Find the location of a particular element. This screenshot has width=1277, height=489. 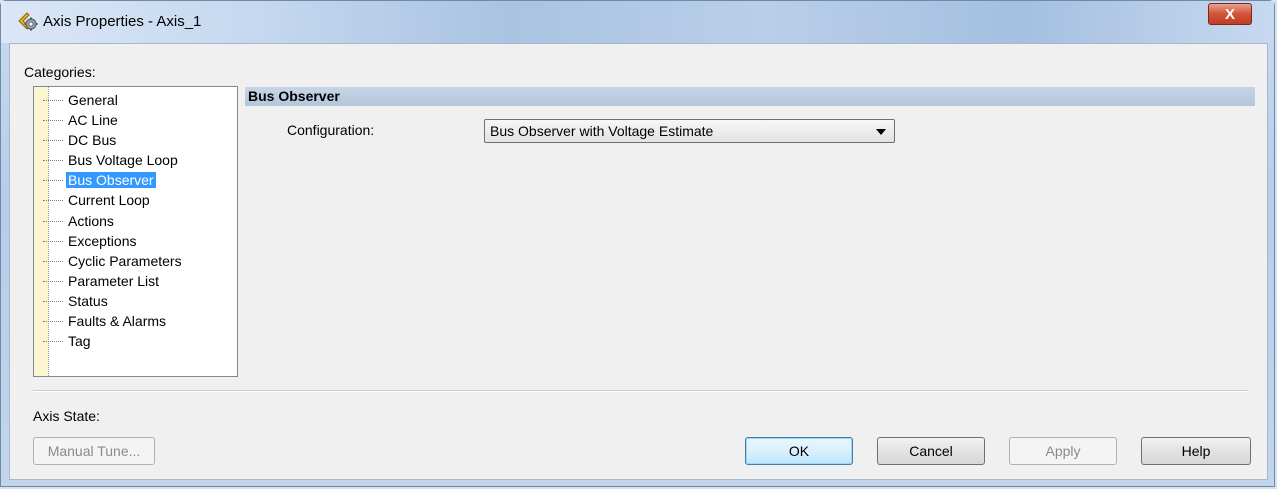

tree-item-exceptions: Exceptions is located at coordinates (109, 242).